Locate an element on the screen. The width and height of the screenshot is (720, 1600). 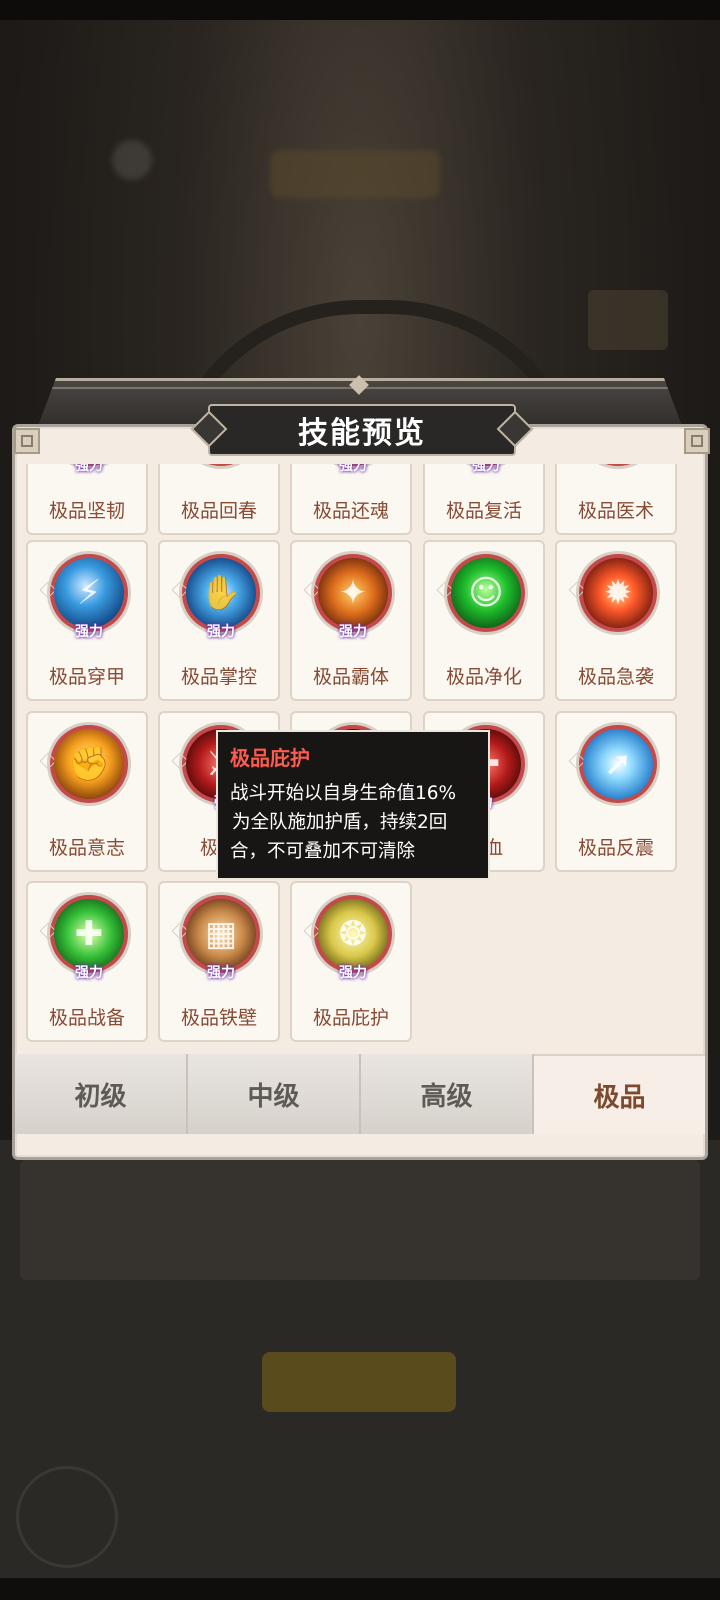
tooltip-description: 战斗开始以自身生命值16% 为全队施加护盾，持续2回 合，不可叠加不可清除 is located at coordinates (353, 822).